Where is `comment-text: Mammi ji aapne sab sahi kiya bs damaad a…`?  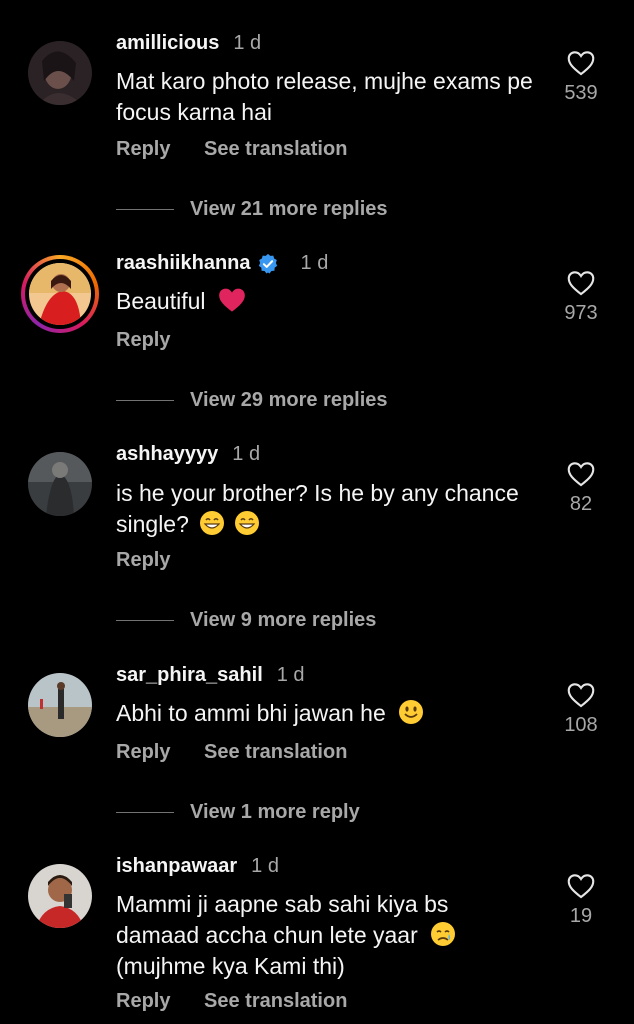 comment-text: Mammi ji aapne sab sahi kiya bs damaad a… is located at coordinates (331, 935).